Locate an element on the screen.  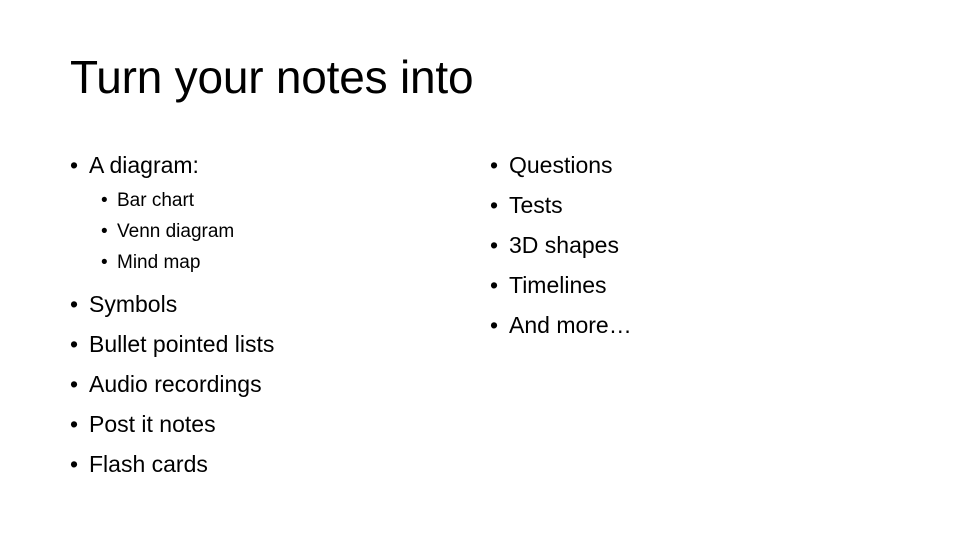
list-item: • A diagram: is located at coordinates (260, 165).